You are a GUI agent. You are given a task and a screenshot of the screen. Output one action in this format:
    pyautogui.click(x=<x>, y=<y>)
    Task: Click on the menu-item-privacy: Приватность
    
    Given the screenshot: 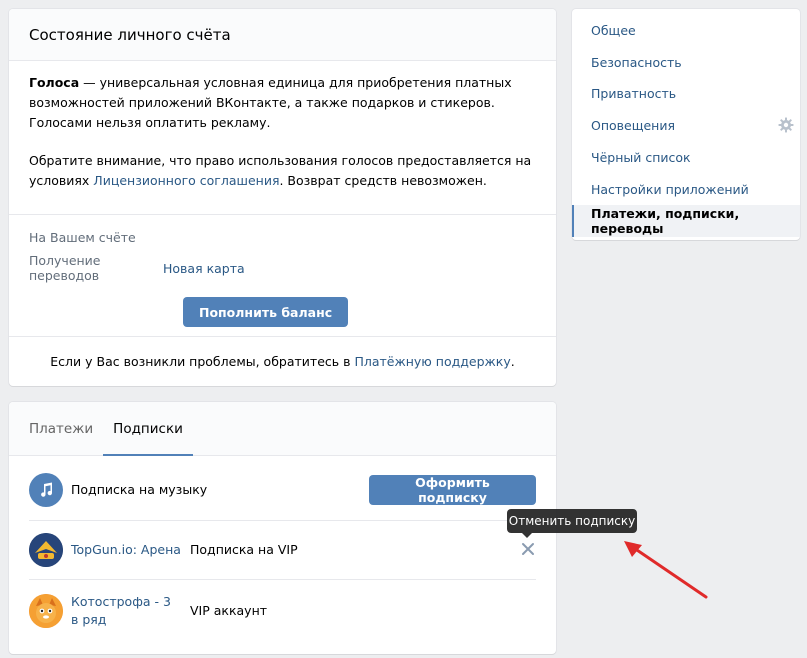 What is the action you would take?
    pyautogui.click(x=686, y=93)
    